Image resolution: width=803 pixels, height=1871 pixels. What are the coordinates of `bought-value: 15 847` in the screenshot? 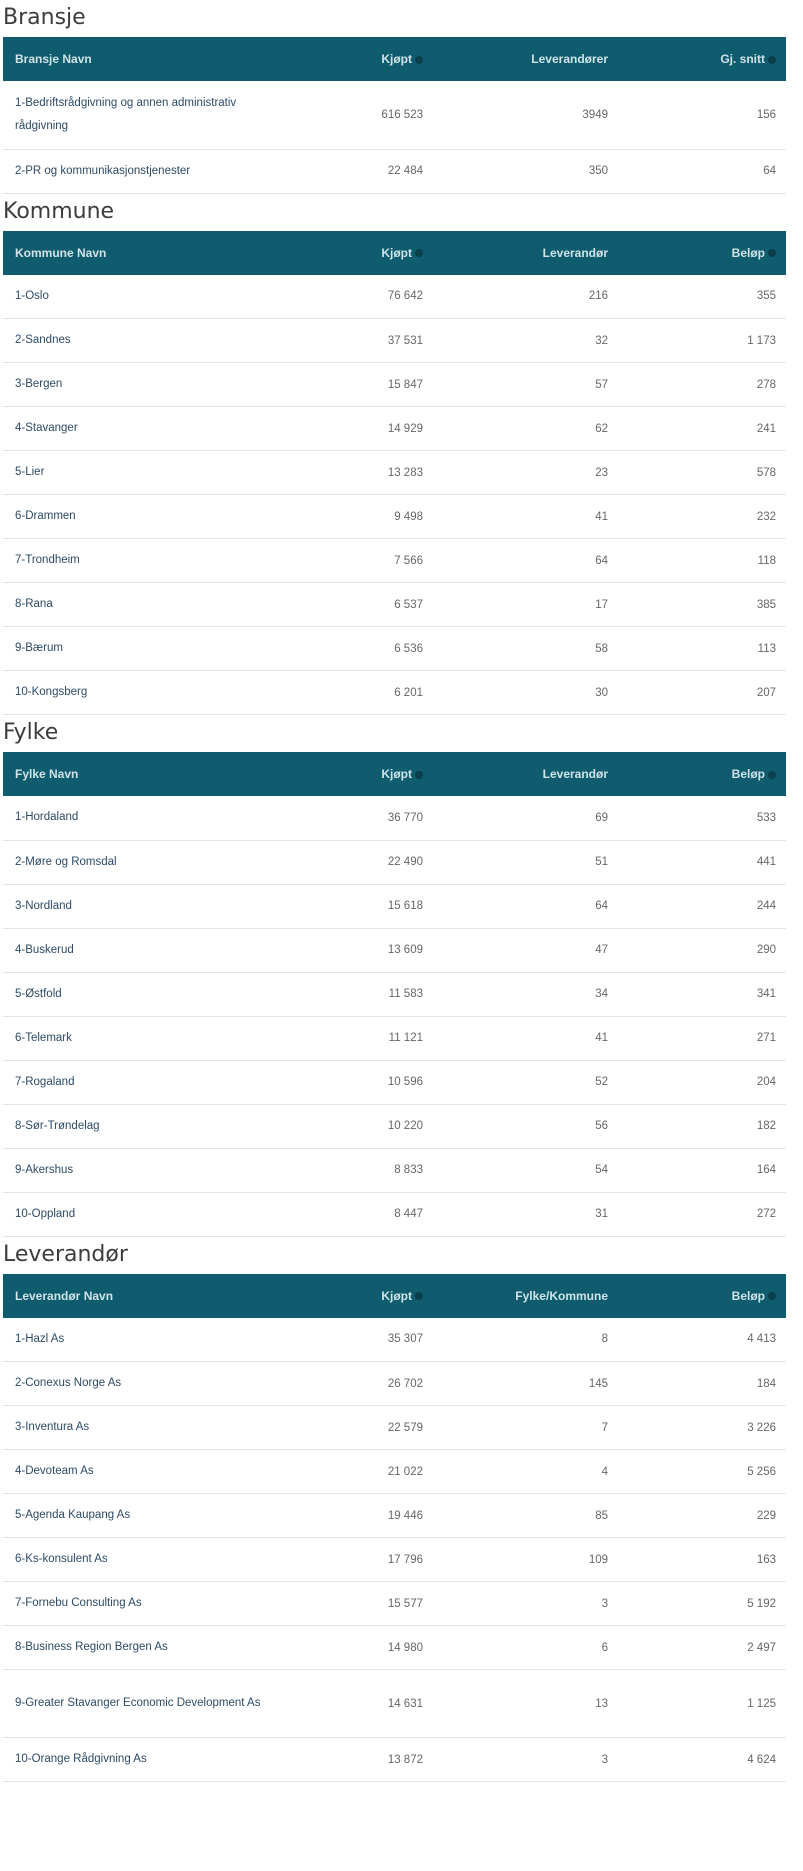 It's located at (363, 384).